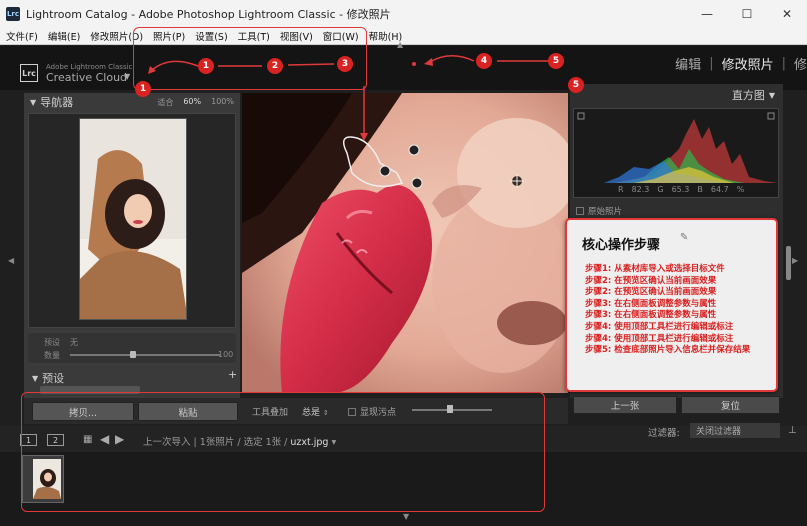  What do you see at coordinates (345, 64) in the screenshot?
I see `annotation-marker: 3` at bounding box center [345, 64].